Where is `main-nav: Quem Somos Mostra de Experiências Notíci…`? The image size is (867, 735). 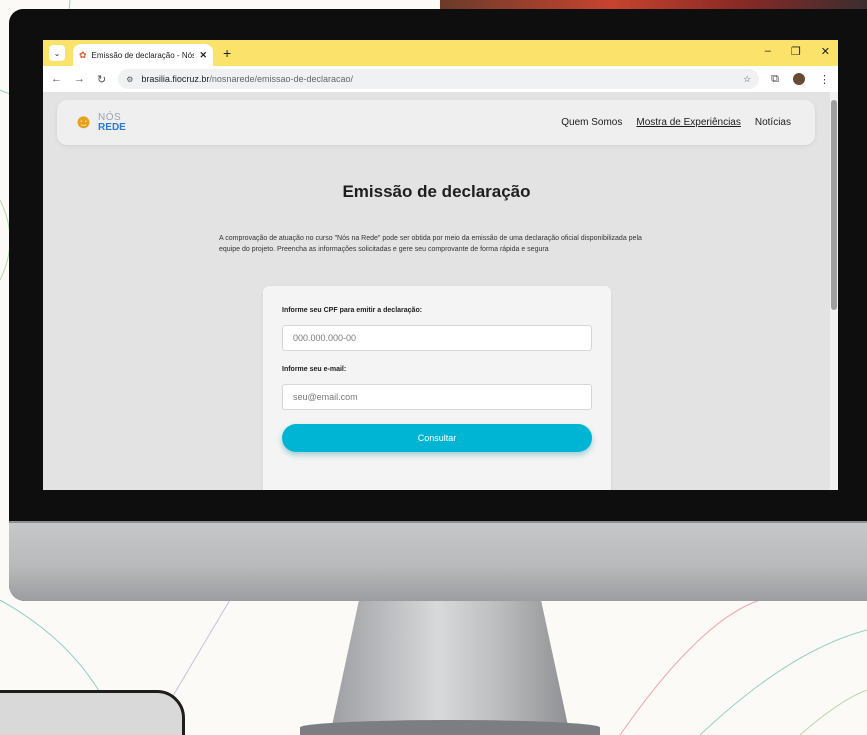
main-nav: Quem Somos Mostra de Experiências Notíci… is located at coordinates (676, 122).